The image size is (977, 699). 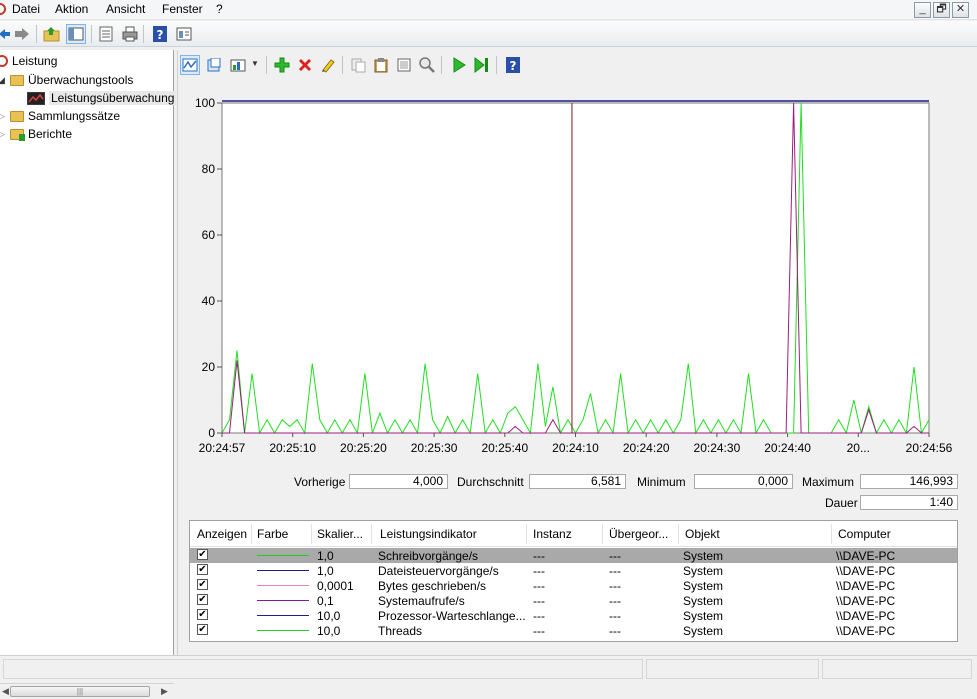 I want to click on header-object: Objekt, so click(x=702, y=534).